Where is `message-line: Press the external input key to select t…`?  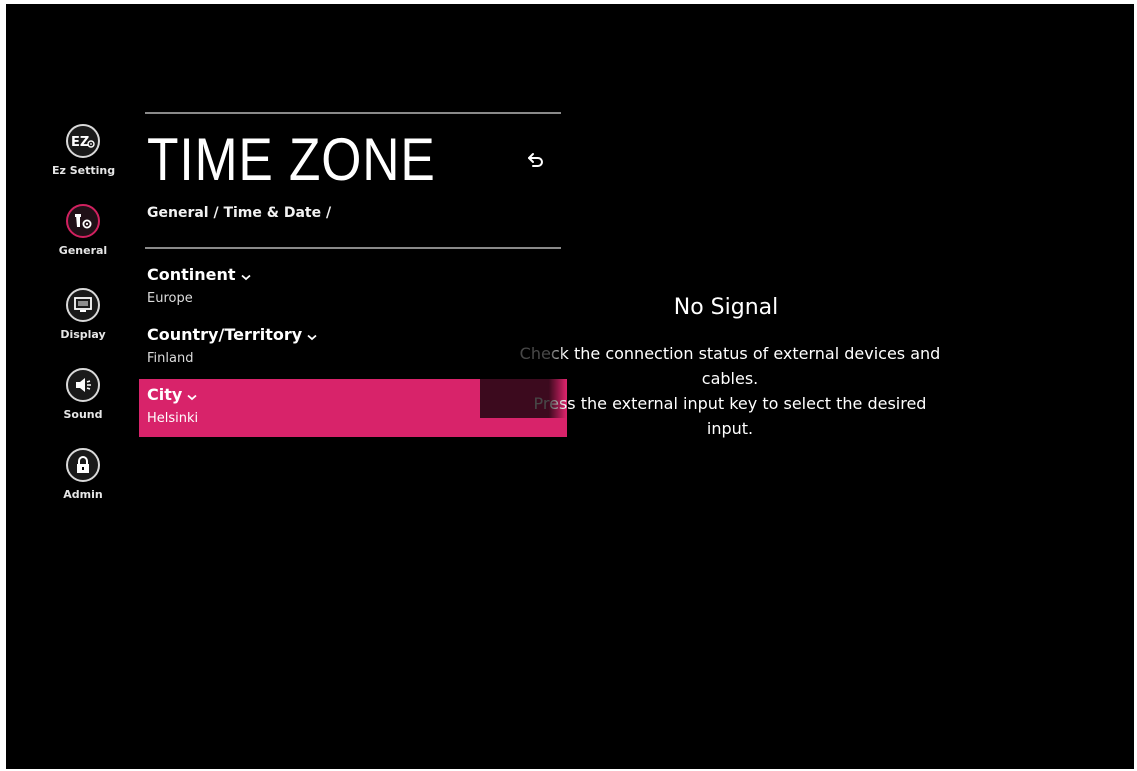
message-line: Press the external input key to select t… is located at coordinates (730, 403).